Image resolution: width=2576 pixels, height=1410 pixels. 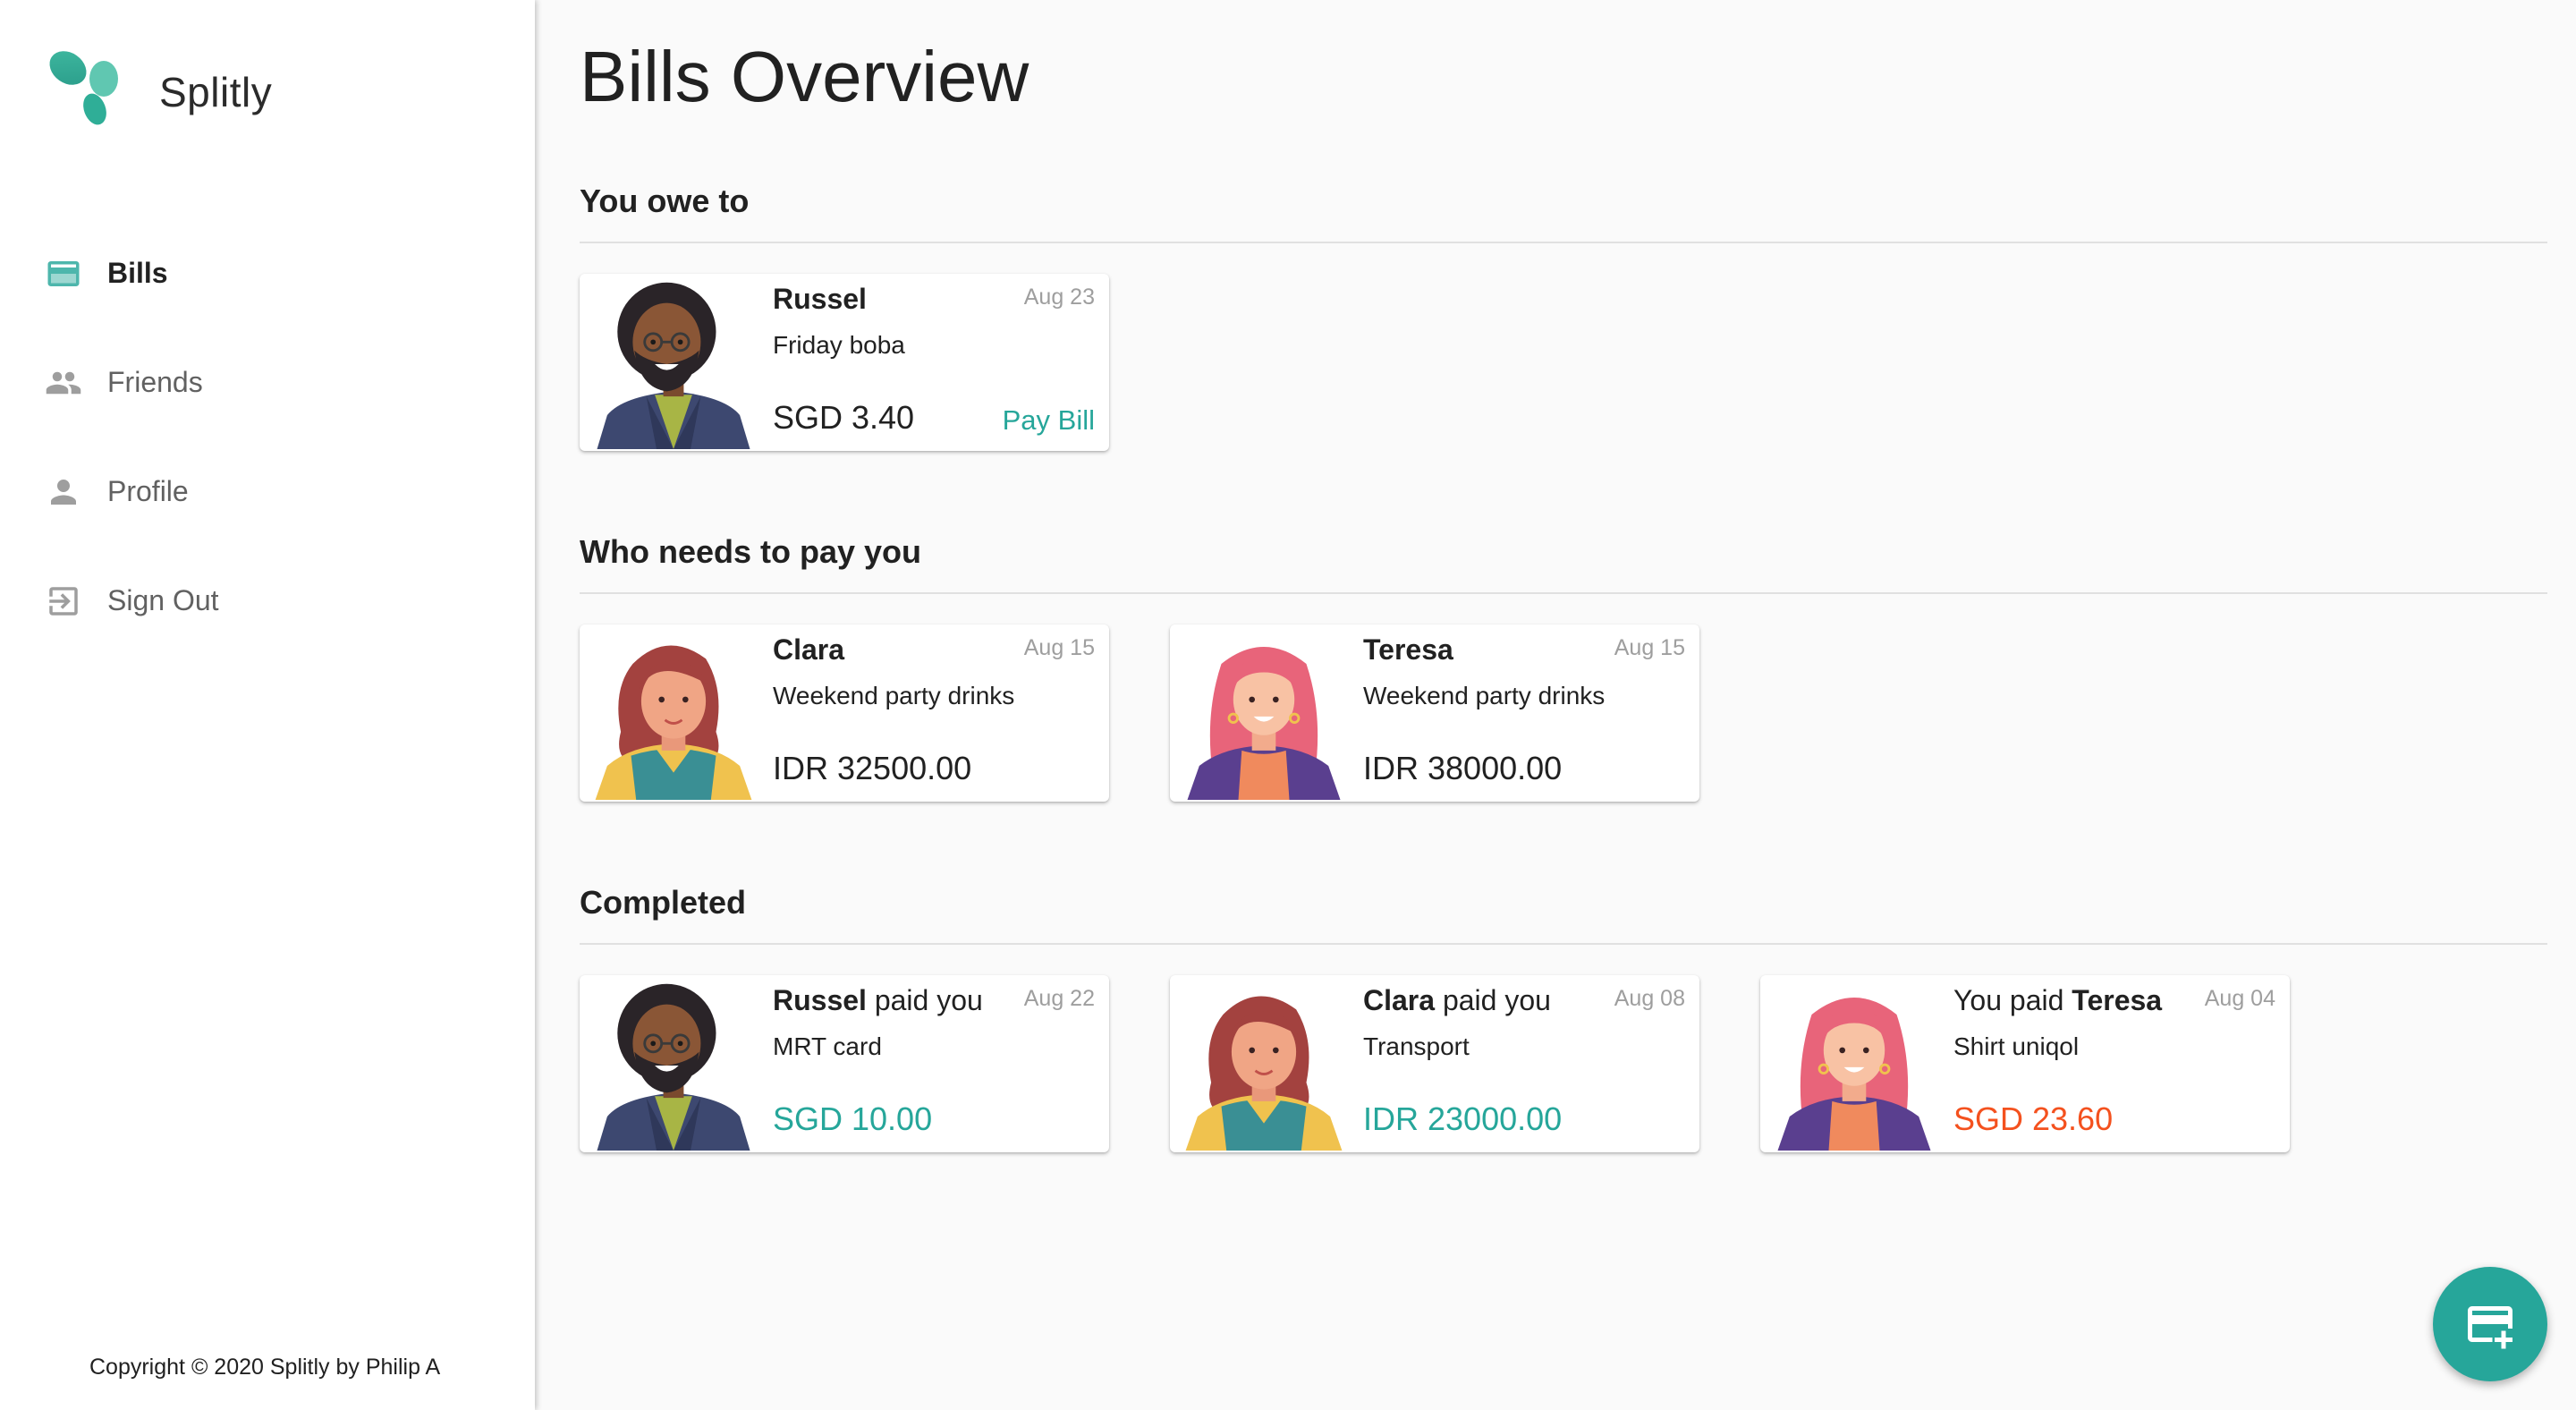 I want to click on card-date: Aug 08, so click(x=1649, y=999).